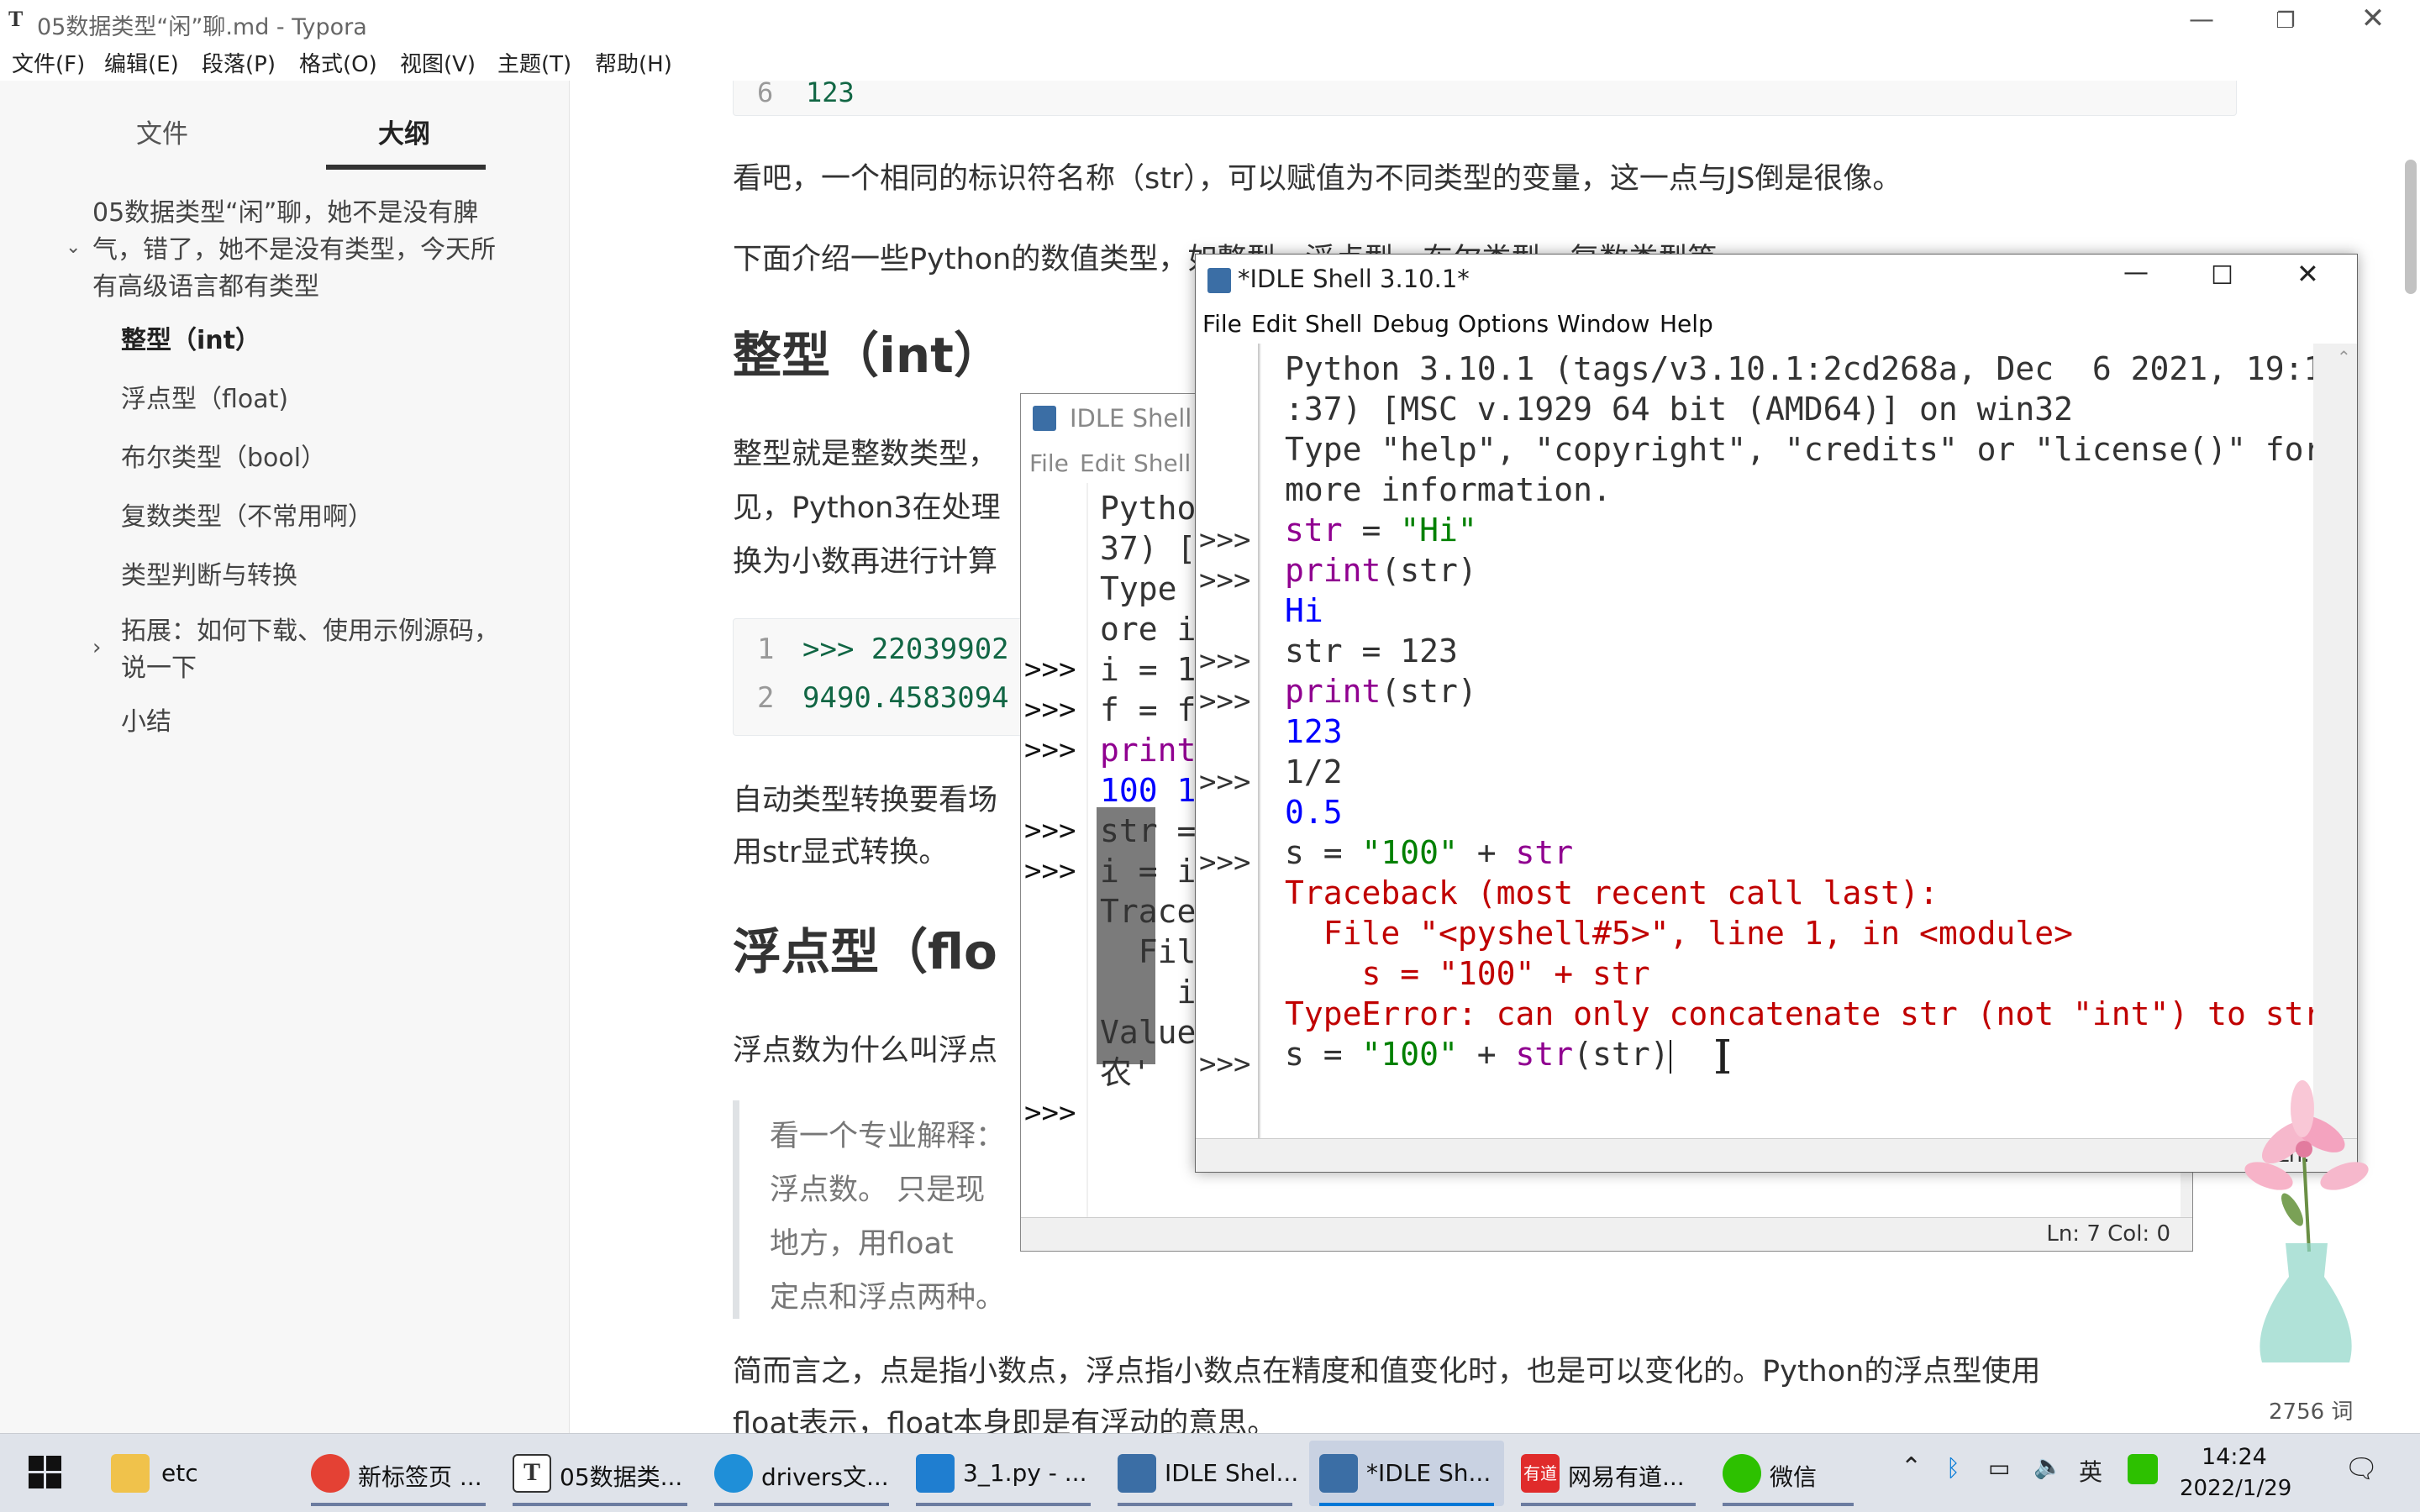 The width and height of the screenshot is (2420, 1512). I want to click on scroll-up-icon: ⌃, so click(2344, 357).